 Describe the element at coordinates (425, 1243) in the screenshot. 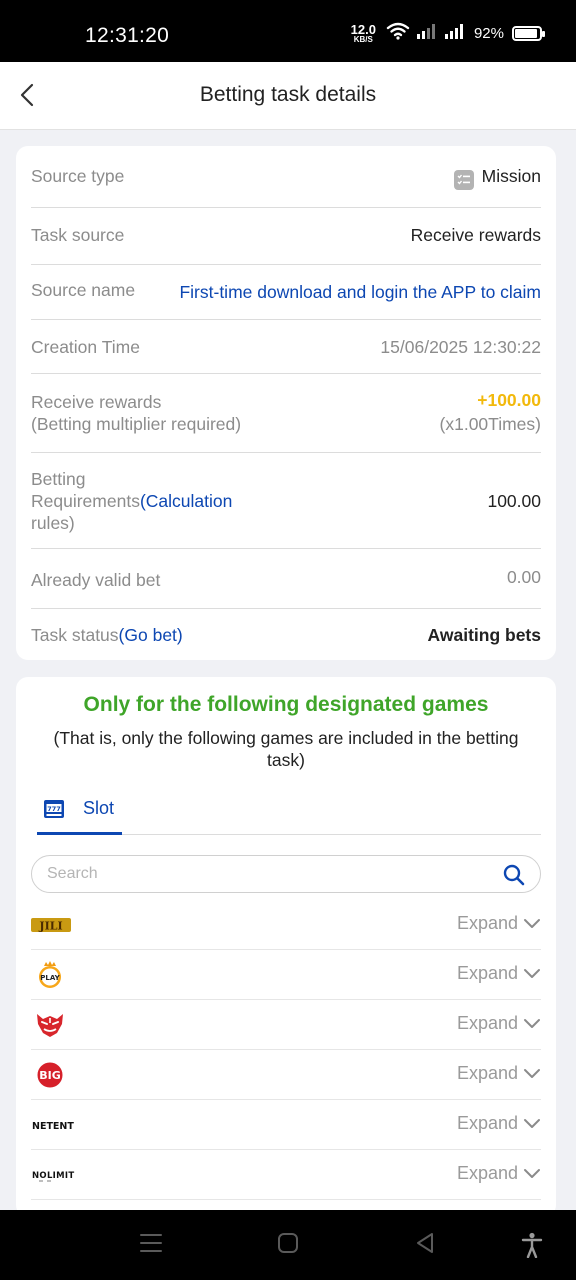

I see `triangle-back-icon` at that location.